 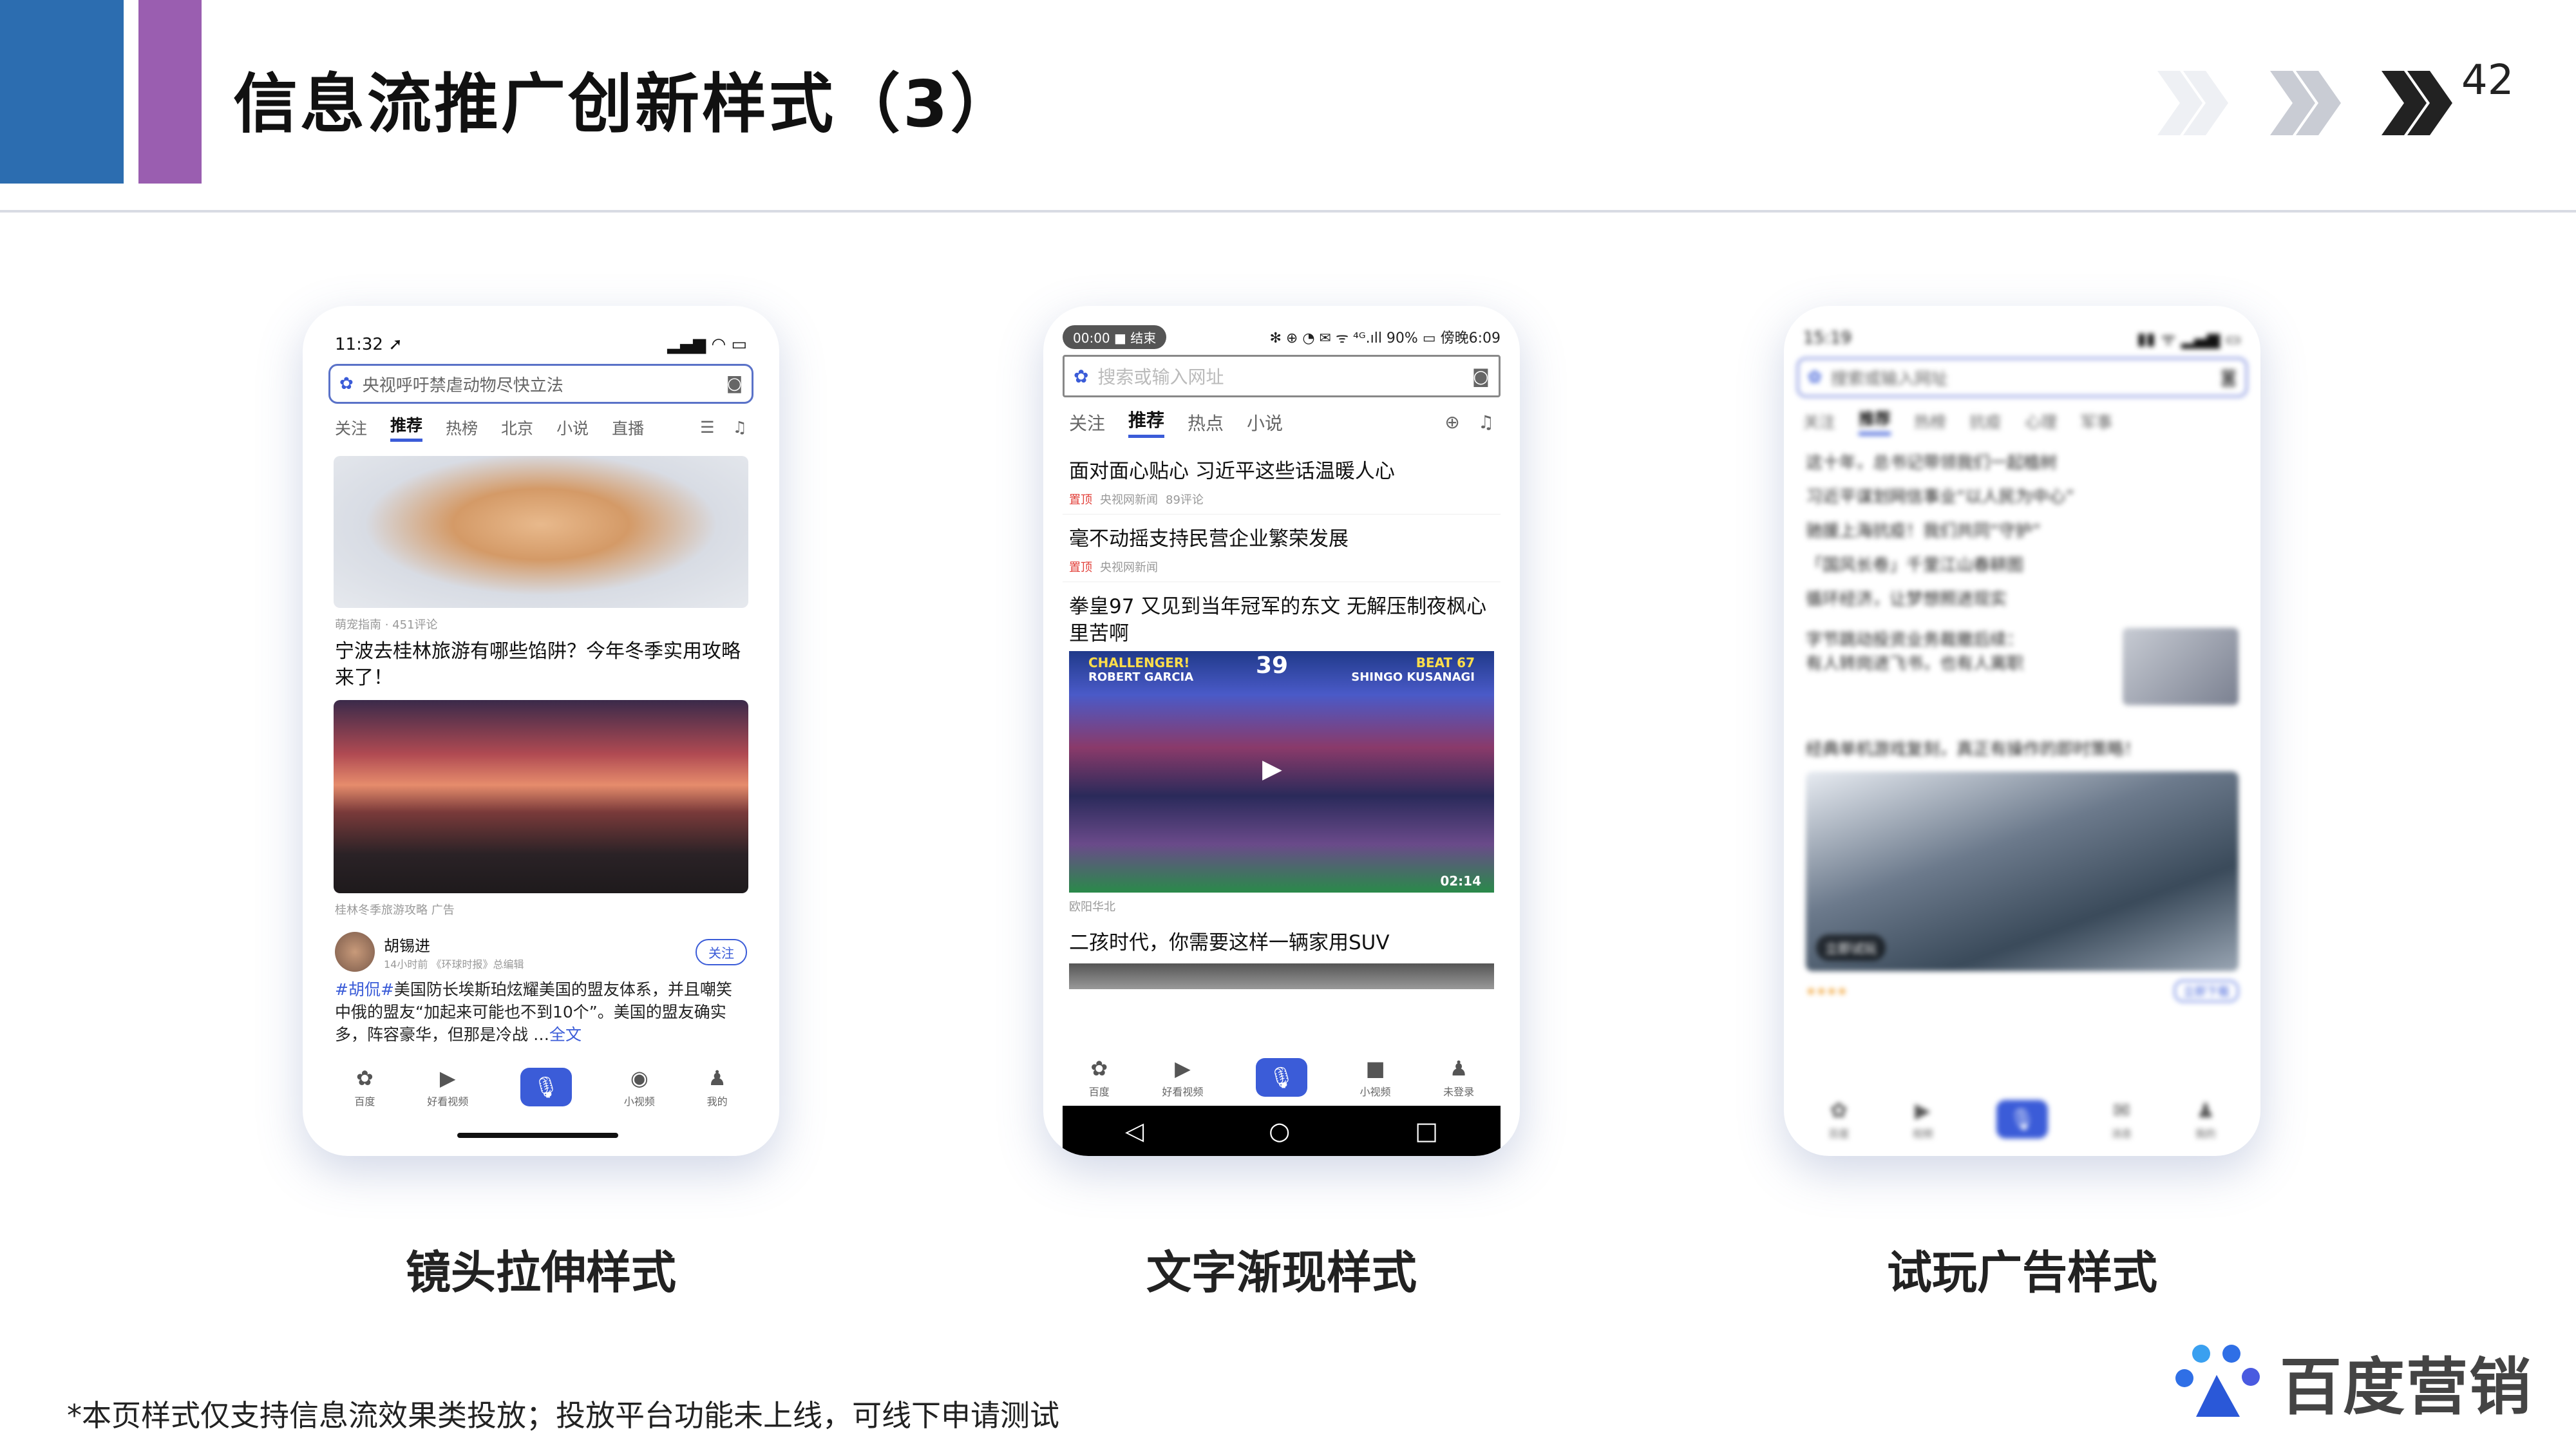 What do you see at coordinates (1282, 548) in the screenshot?
I see `news-item: 毫不动摇支持民营企业繁荣发展 置顶 央视网新闻` at bounding box center [1282, 548].